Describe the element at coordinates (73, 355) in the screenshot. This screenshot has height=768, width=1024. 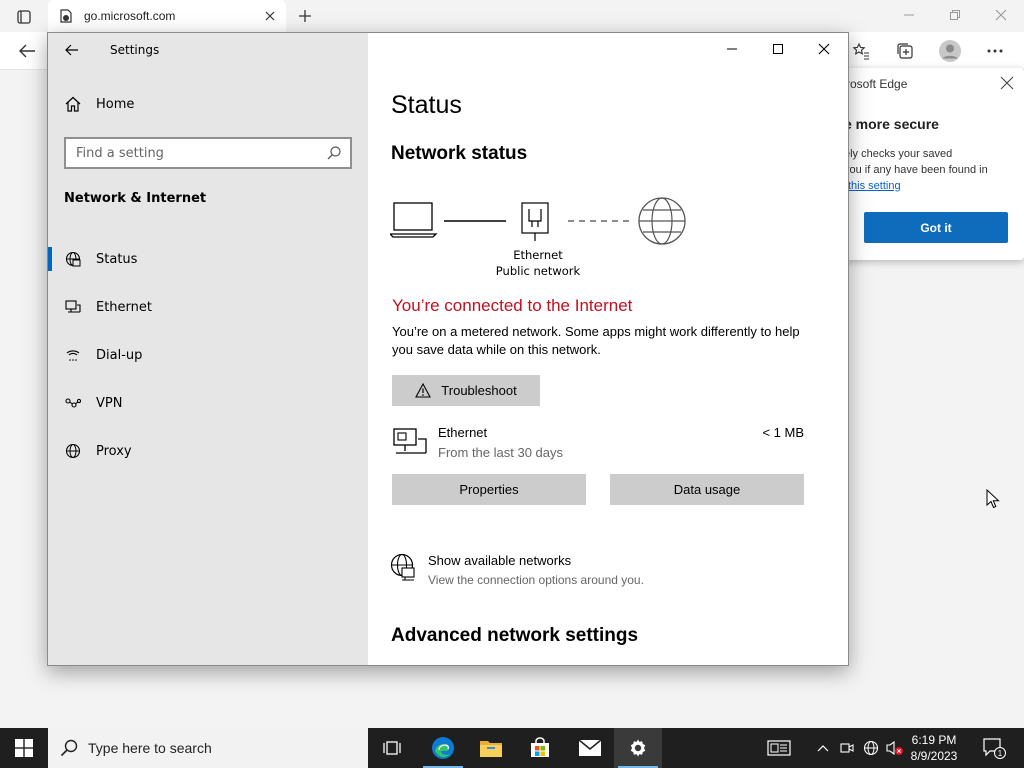
I see `dialup-icon` at that location.